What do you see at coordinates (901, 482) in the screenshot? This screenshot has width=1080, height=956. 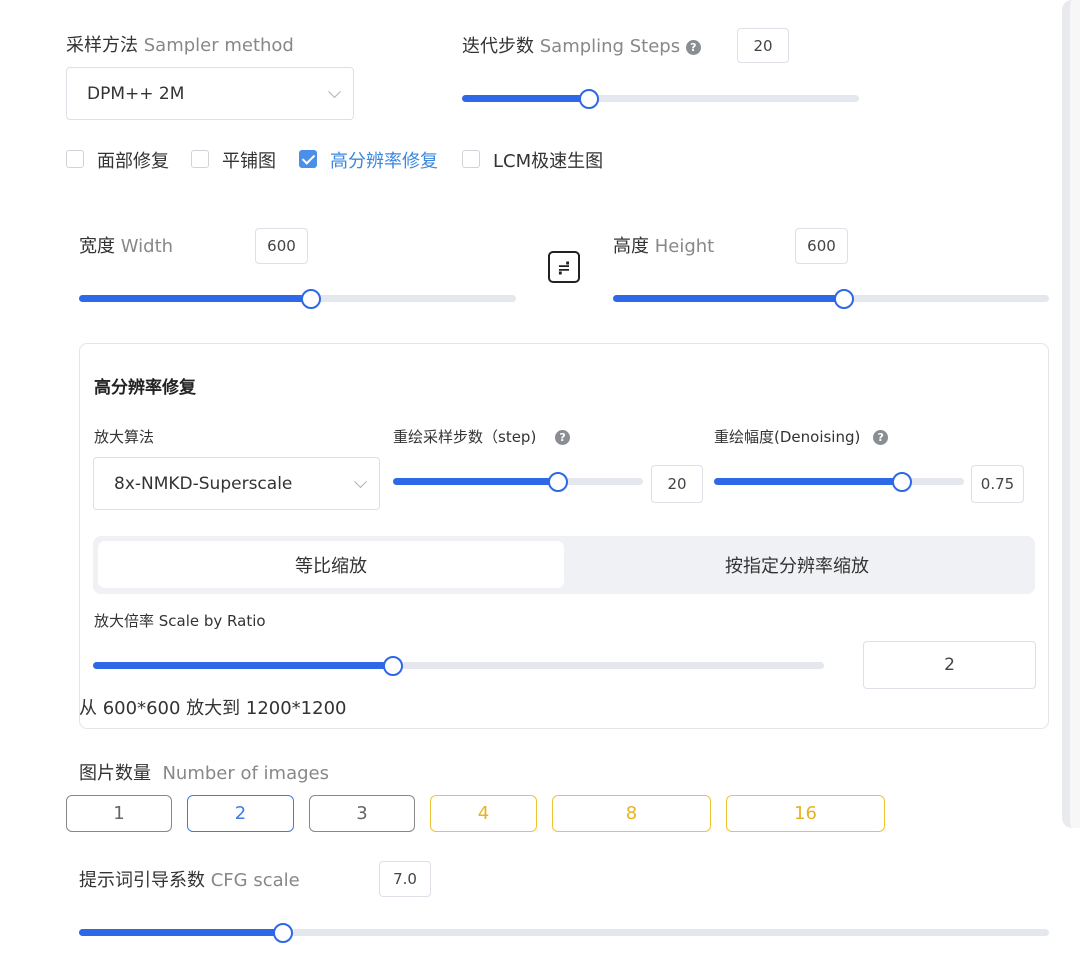 I see `denoising-slider-thumb` at bounding box center [901, 482].